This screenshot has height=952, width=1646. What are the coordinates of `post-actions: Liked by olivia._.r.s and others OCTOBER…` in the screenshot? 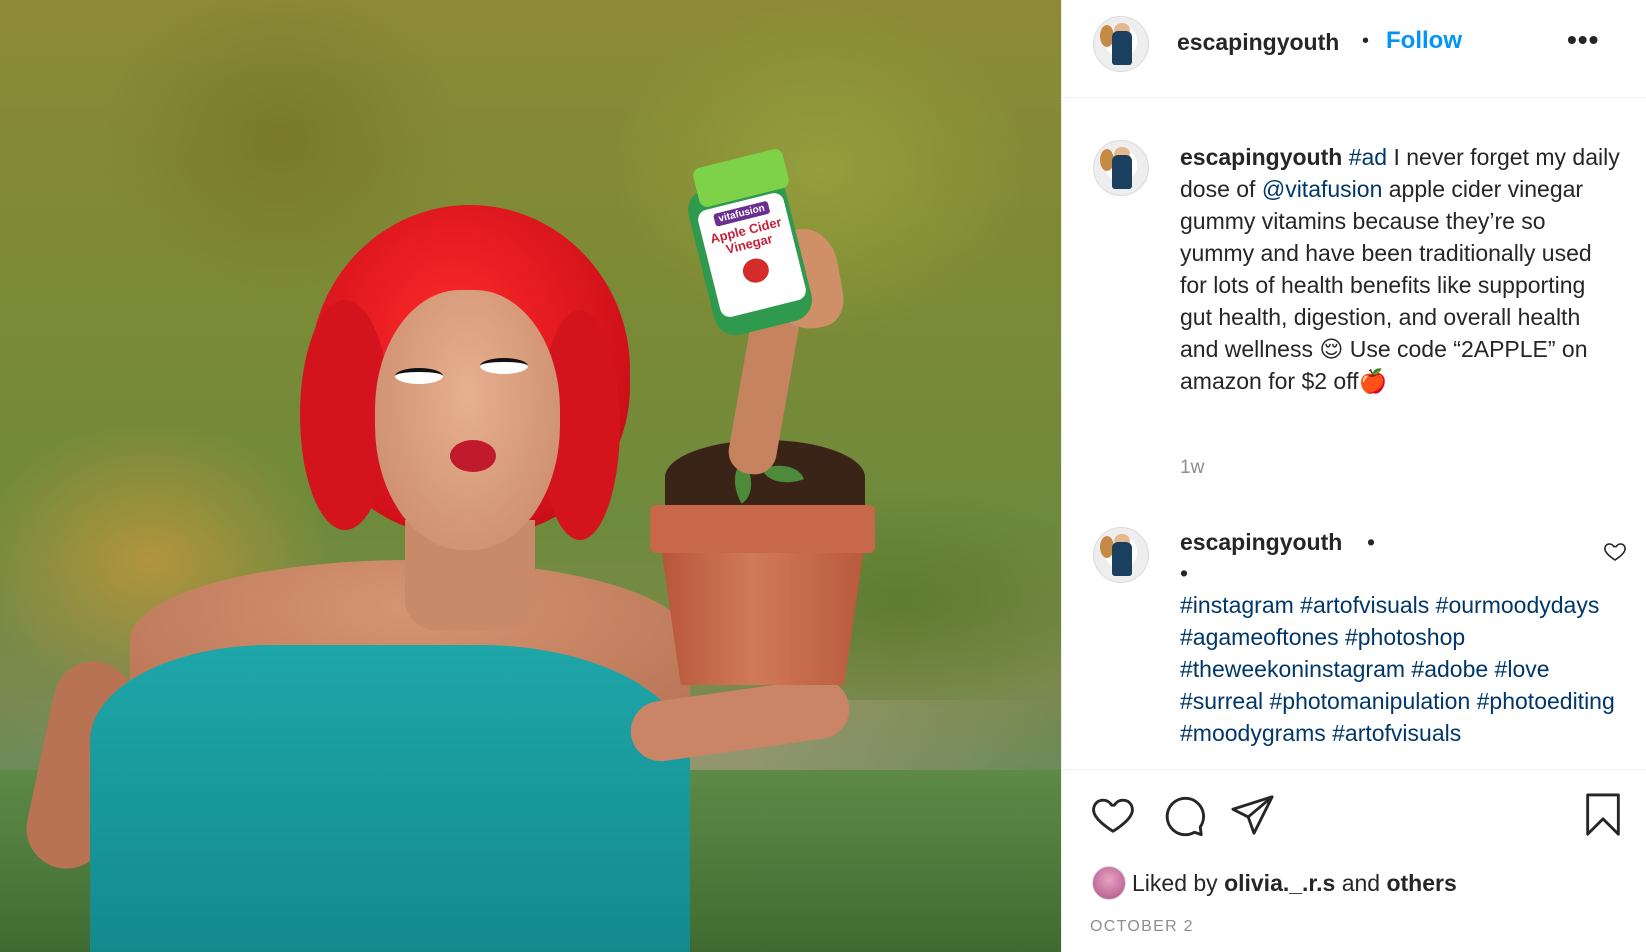 It's located at (1354, 860).